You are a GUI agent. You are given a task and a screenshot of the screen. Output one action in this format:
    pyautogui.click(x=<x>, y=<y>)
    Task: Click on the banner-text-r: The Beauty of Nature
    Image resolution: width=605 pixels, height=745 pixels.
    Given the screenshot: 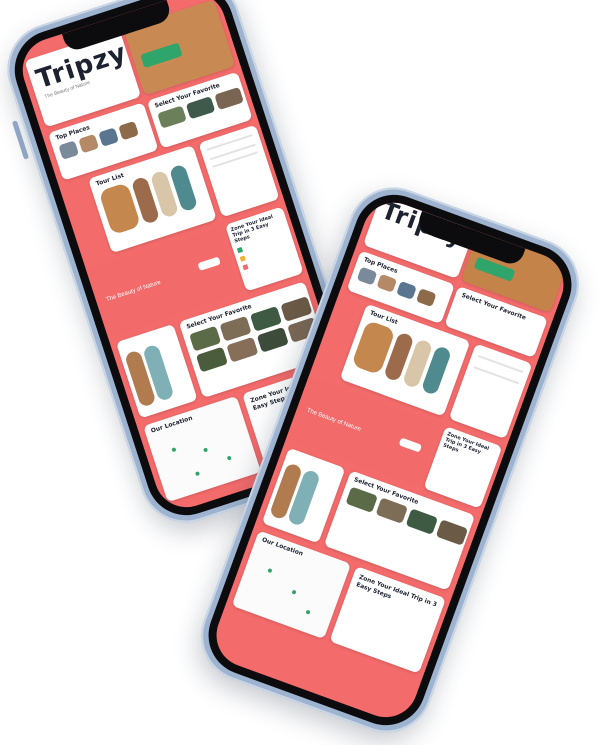 What is the action you would take?
    pyautogui.click(x=333, y=420)
    